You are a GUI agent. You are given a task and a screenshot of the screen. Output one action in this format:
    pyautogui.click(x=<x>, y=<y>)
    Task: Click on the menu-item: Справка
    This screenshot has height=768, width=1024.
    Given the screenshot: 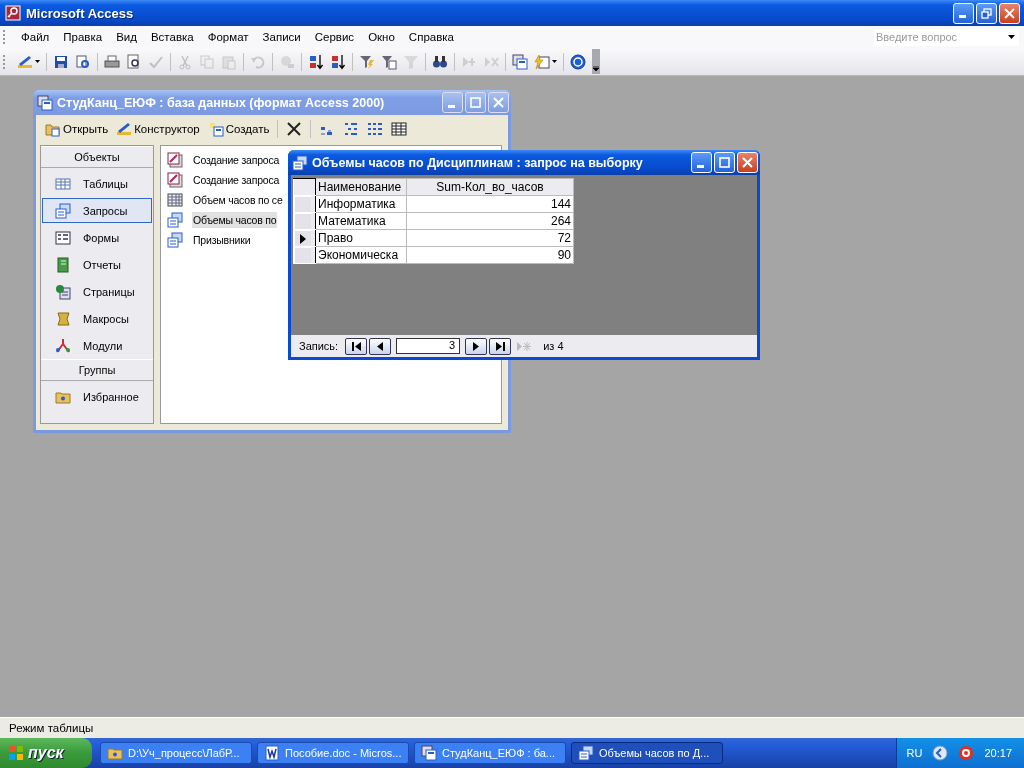 What is the action you would take?
    pyautogui.click(x=431, y=37)
    